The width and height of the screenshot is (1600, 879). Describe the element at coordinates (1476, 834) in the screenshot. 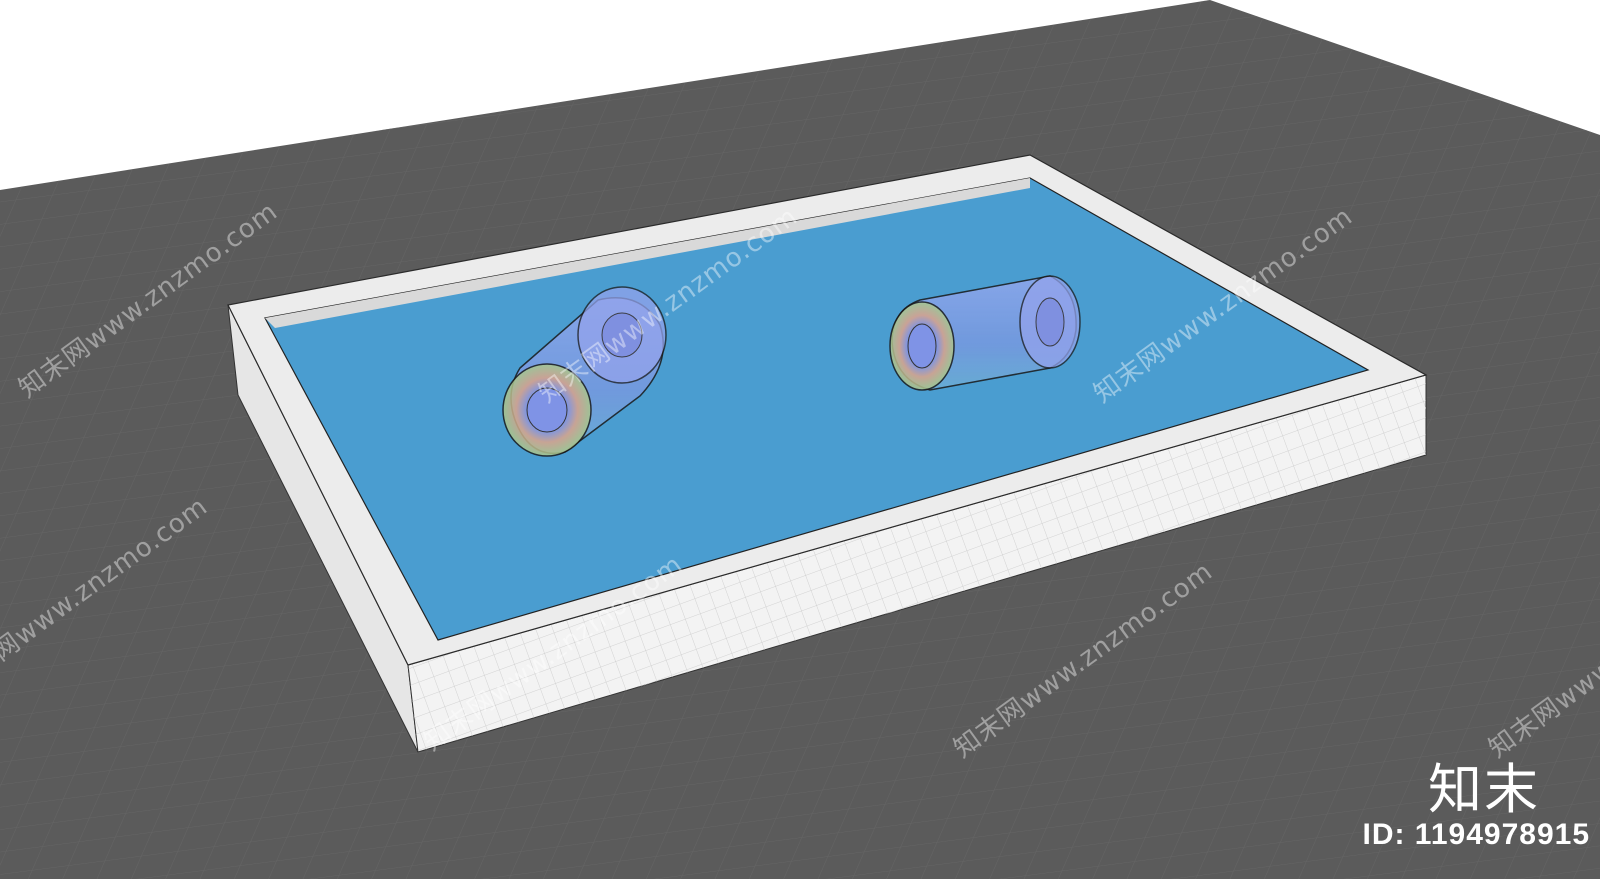

I see `asset-id-label: ID: 1194978915` at that location.